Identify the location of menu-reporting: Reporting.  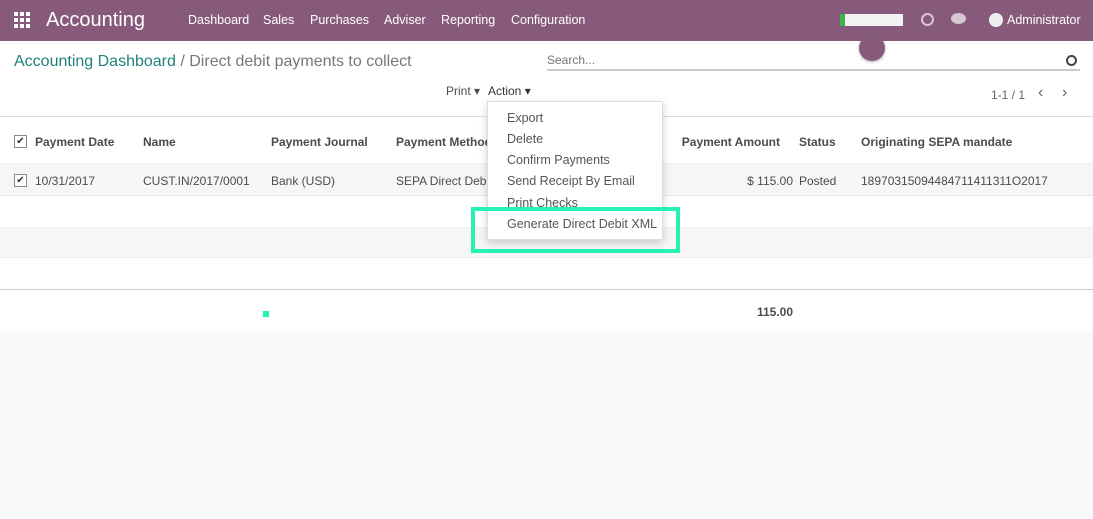
(468, 20).